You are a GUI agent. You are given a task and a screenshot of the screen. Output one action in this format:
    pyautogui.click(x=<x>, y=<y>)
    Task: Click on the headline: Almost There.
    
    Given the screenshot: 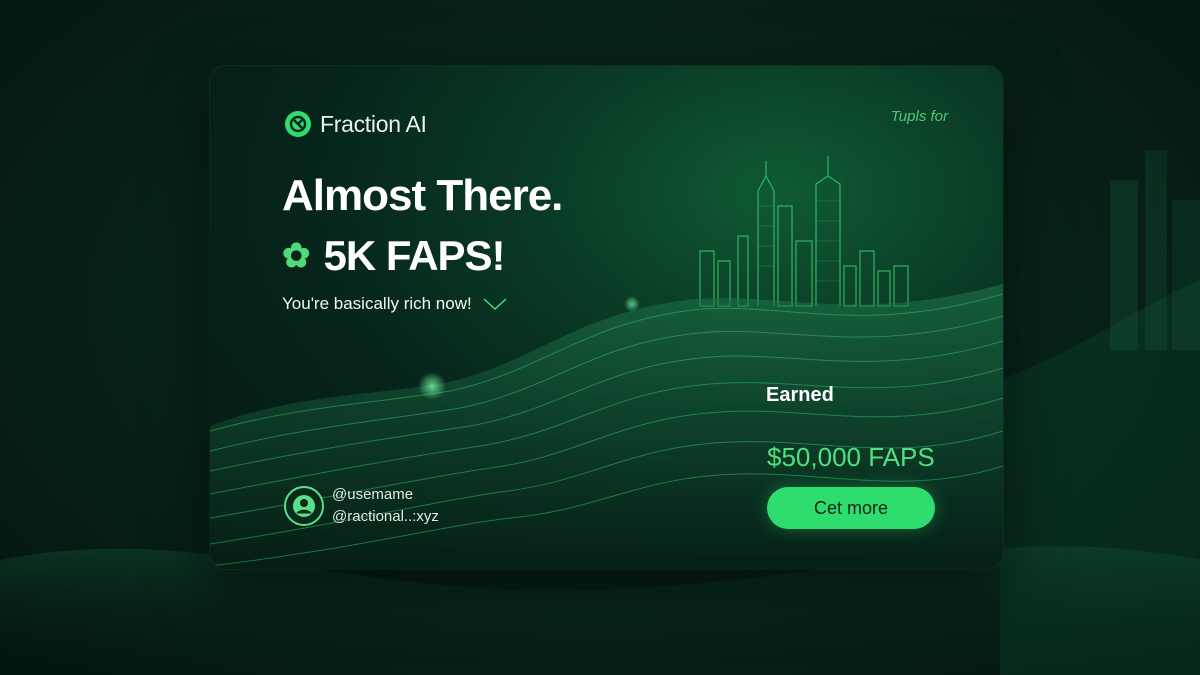 What is the action you would take?
    pyautogui.click(x=422, y=195)
    